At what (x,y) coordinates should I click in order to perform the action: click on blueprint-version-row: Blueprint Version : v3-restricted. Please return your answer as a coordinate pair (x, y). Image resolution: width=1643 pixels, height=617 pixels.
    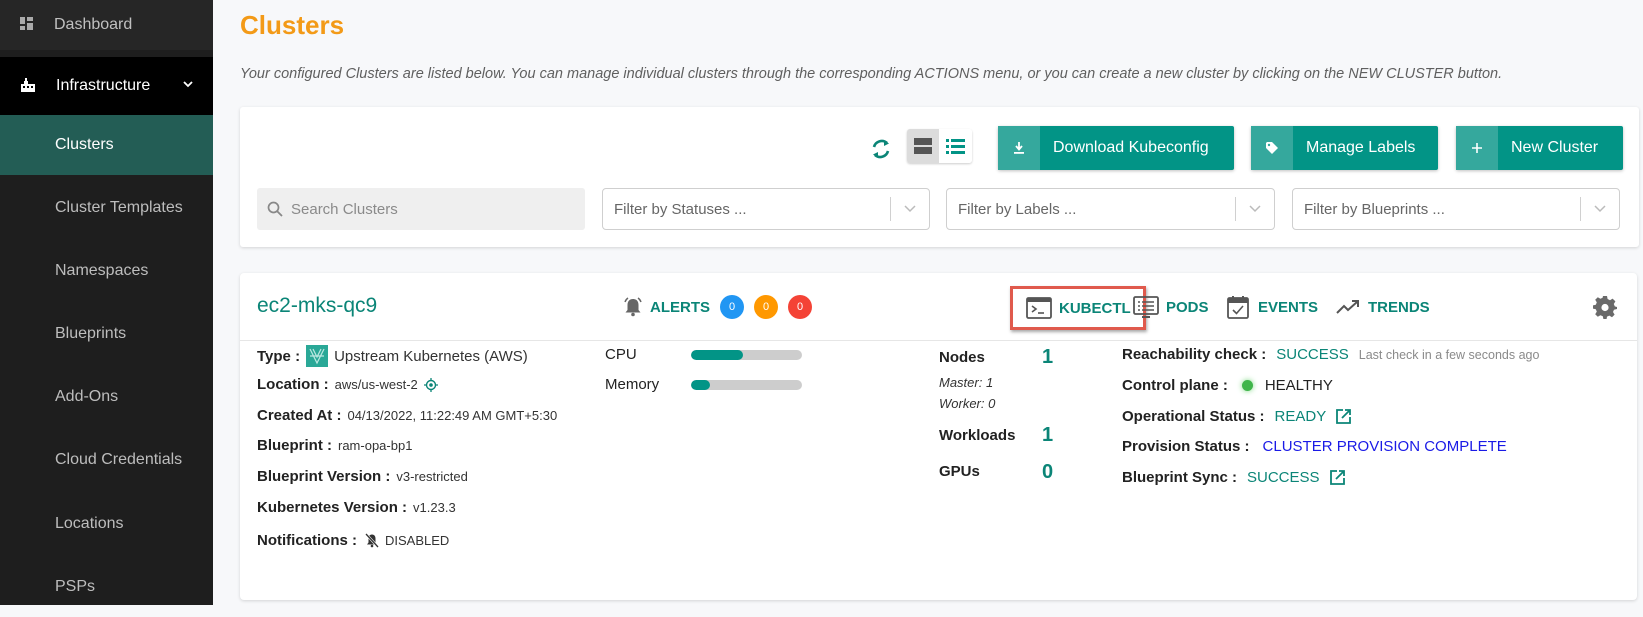
    Looking at the image, I should click on (362, 476).